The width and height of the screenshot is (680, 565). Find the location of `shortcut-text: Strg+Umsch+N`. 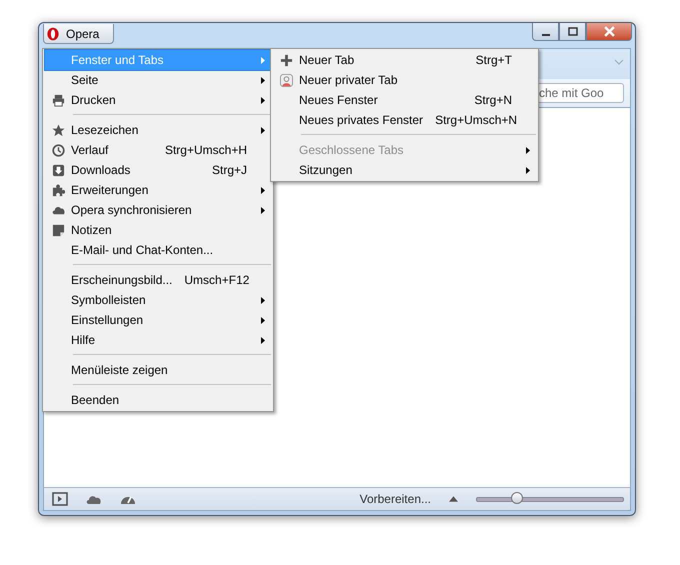

shortcut-text: Strg+Umsch+N is located at coordinates (476, 120).